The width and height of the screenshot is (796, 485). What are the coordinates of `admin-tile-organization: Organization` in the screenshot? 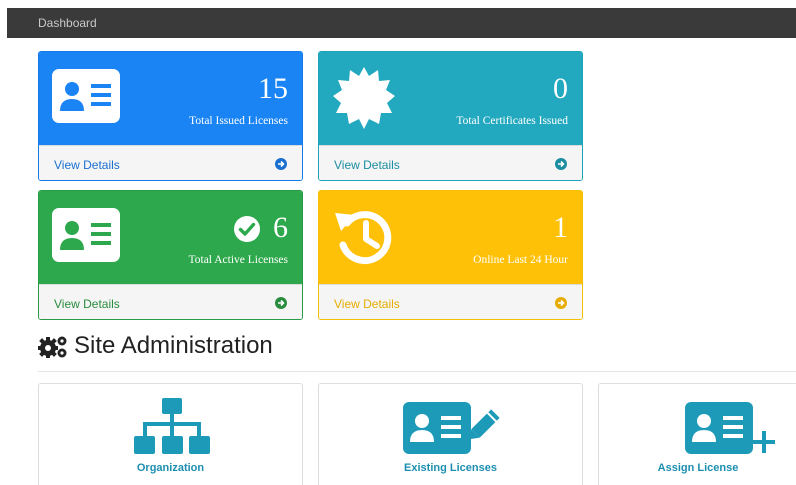 It's located at (170, 434).